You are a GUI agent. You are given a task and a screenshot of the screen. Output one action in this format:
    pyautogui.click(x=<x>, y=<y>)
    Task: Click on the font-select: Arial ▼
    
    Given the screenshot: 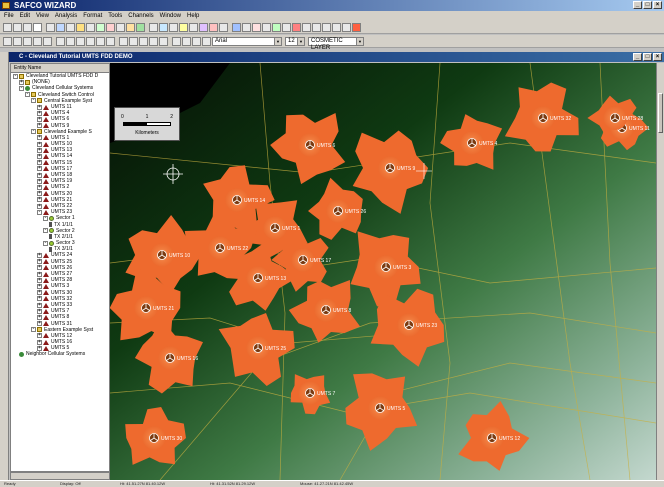 What is the action you would take?
    pyautogui.click(x=247, y=41)
    